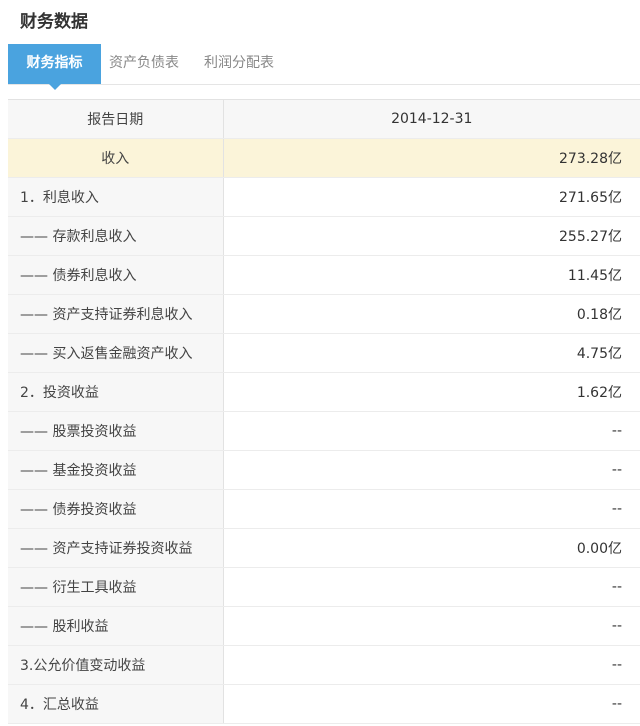 This screenshot has width=640, height=726. Describe the element at coordinates (54, 22) in the screenshot. I see `page-title: 财务数据` at that location.